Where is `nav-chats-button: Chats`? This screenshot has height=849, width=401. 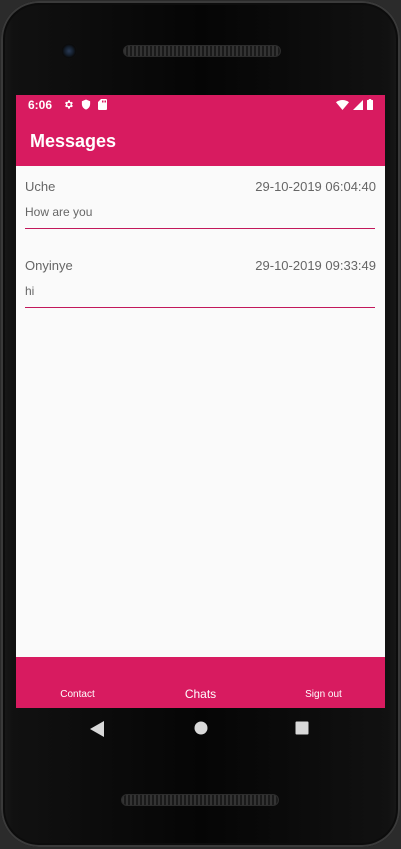 nav-chats-button: Chats is located at coordinates (200, 682).